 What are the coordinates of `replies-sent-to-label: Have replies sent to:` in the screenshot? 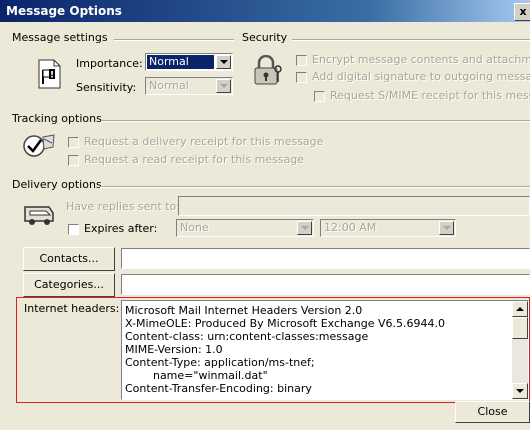 It's located at (123, 206).